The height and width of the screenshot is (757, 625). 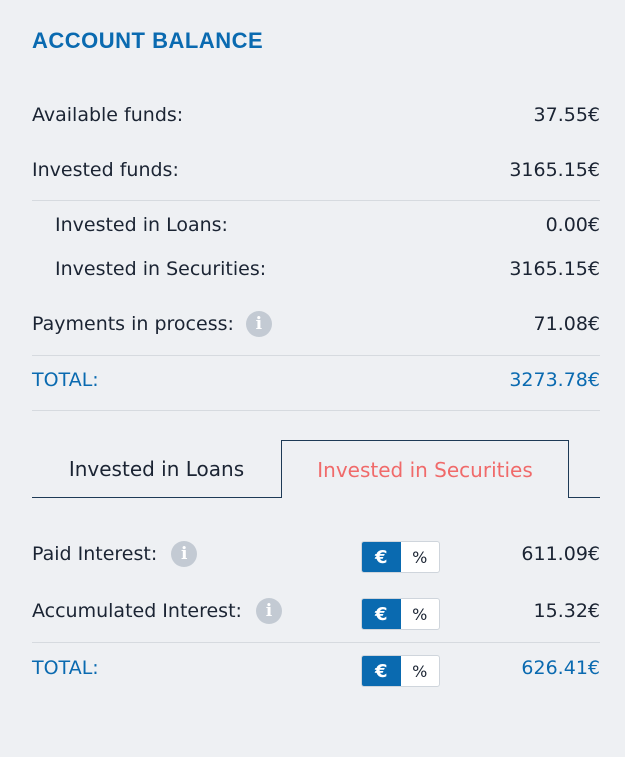 I want to click on interest-total-unit-toggle: € %, so click(x=400, y=671).